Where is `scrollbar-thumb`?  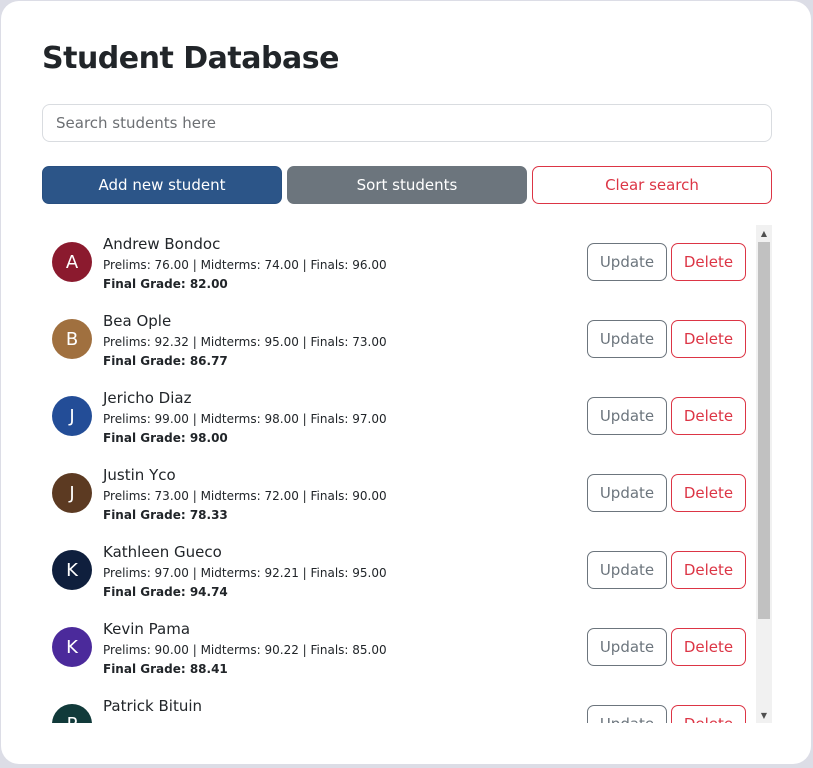
scrollbar-thumb is located at coordinates (764, 430).